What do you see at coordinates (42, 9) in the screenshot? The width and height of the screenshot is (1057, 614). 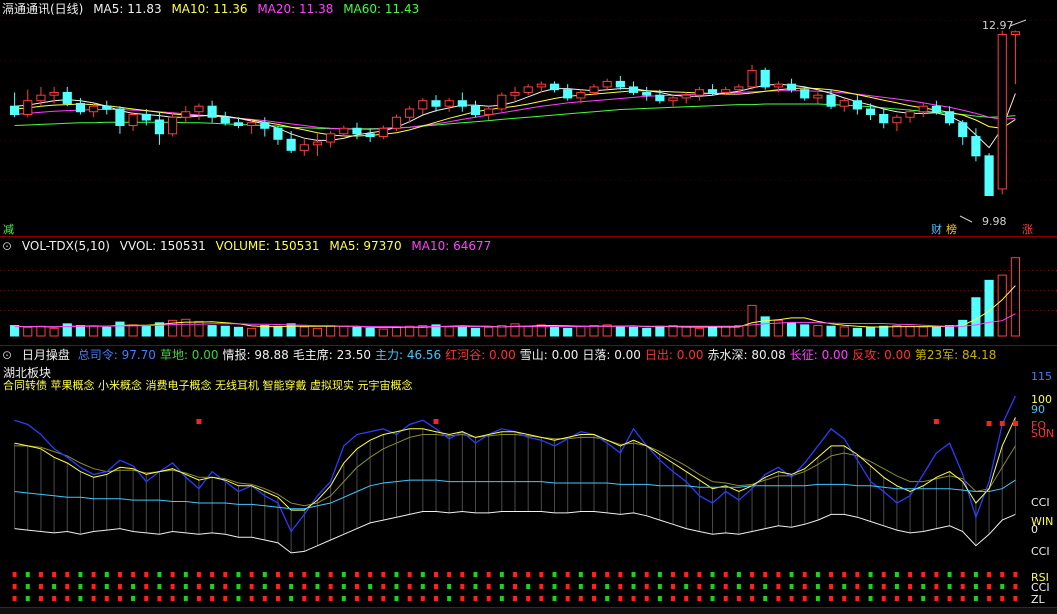 I see `stock-title: 滆通通讯(日线)` at bounding box center [42, 9].